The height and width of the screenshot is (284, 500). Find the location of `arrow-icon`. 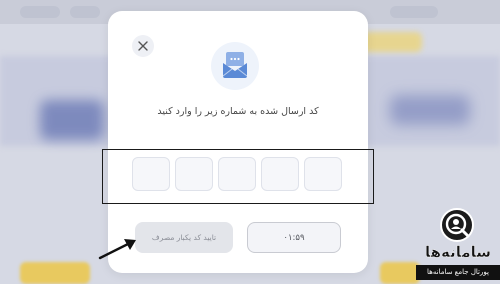

arrow-icon is located at coordinates (117, 249).